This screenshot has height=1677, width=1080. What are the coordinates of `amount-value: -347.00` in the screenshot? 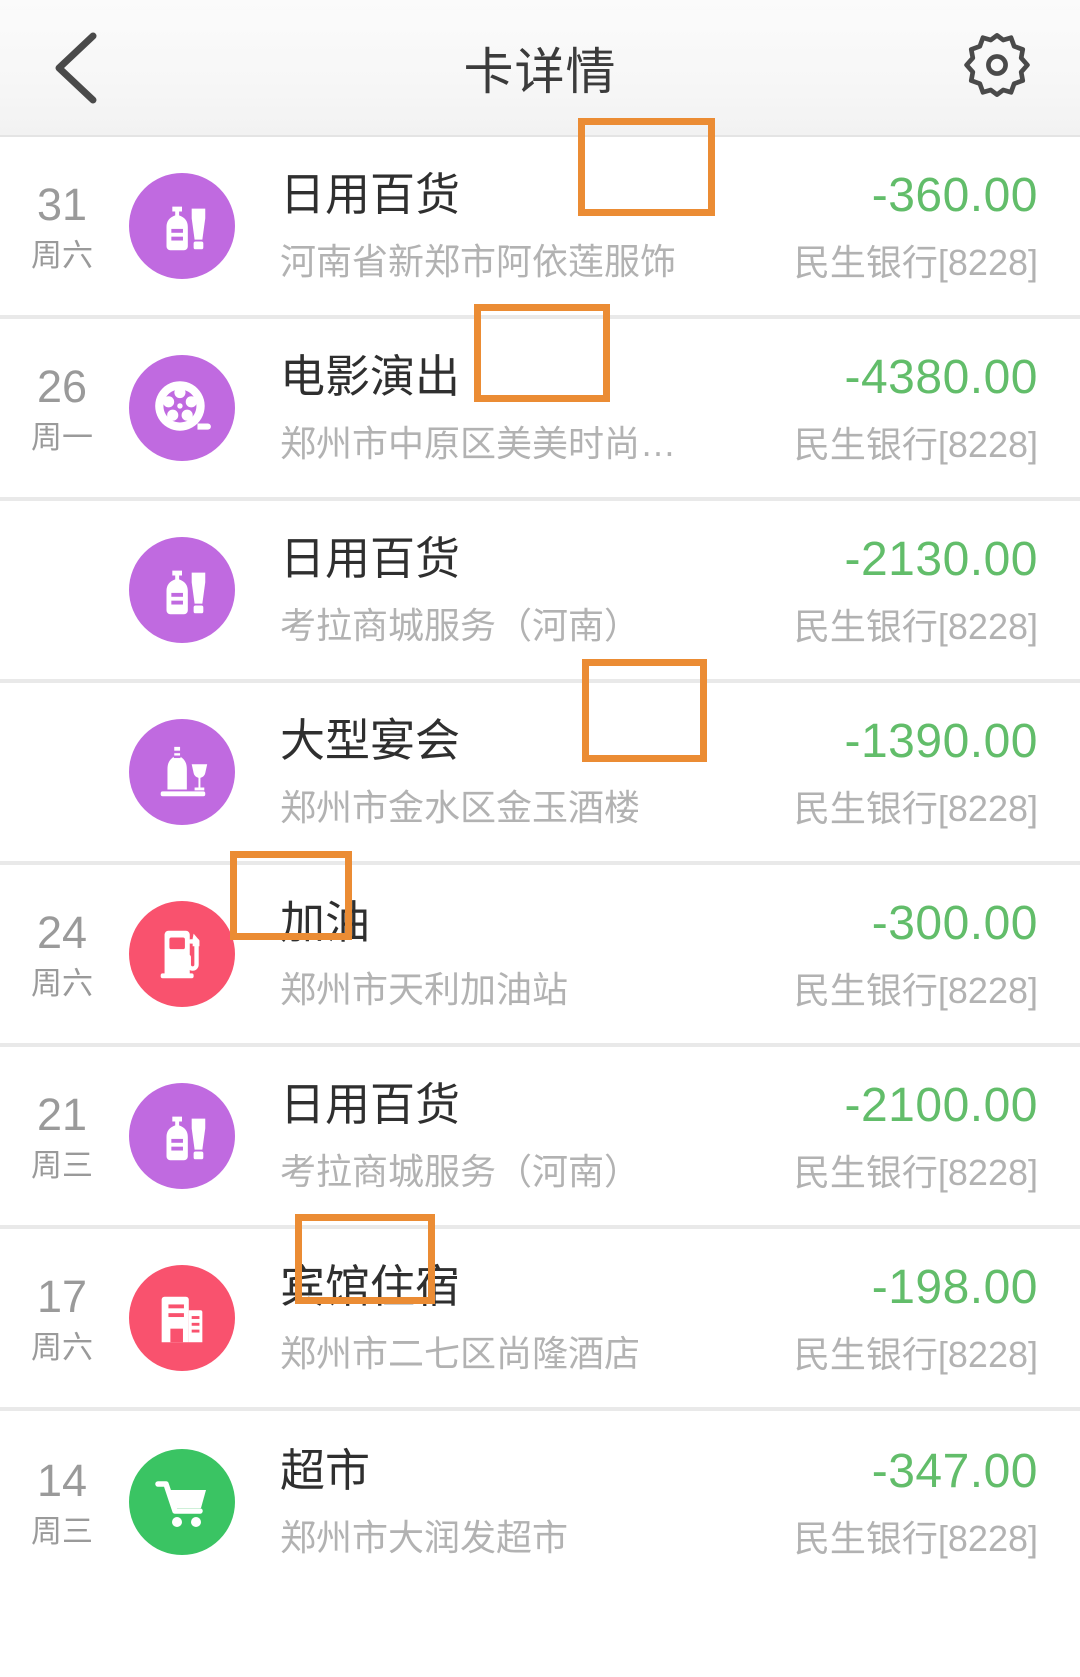 It's located at (954, 1471).